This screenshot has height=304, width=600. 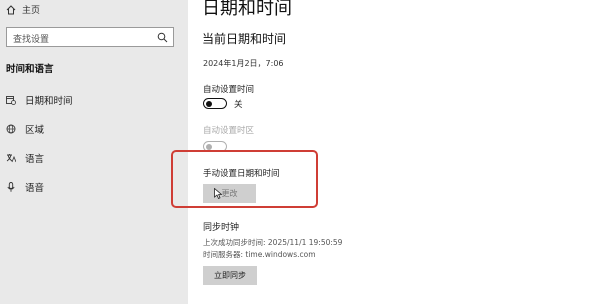 I want to click on sidebar-item-label: 区域, so click(x=35, y=130).